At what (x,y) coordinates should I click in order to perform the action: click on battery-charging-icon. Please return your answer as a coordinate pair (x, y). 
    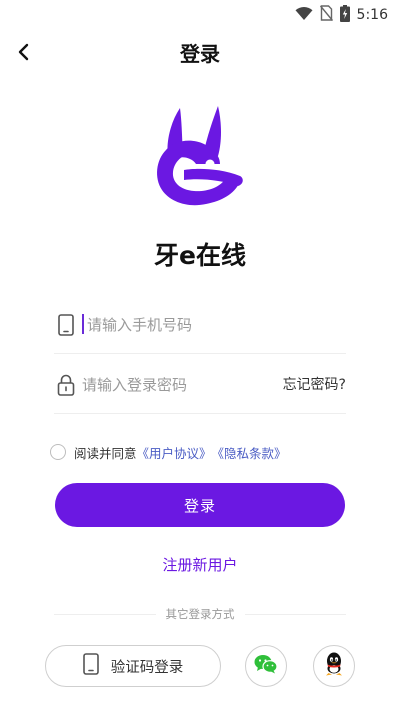
    Looking at the image, I should click on (344, 15).